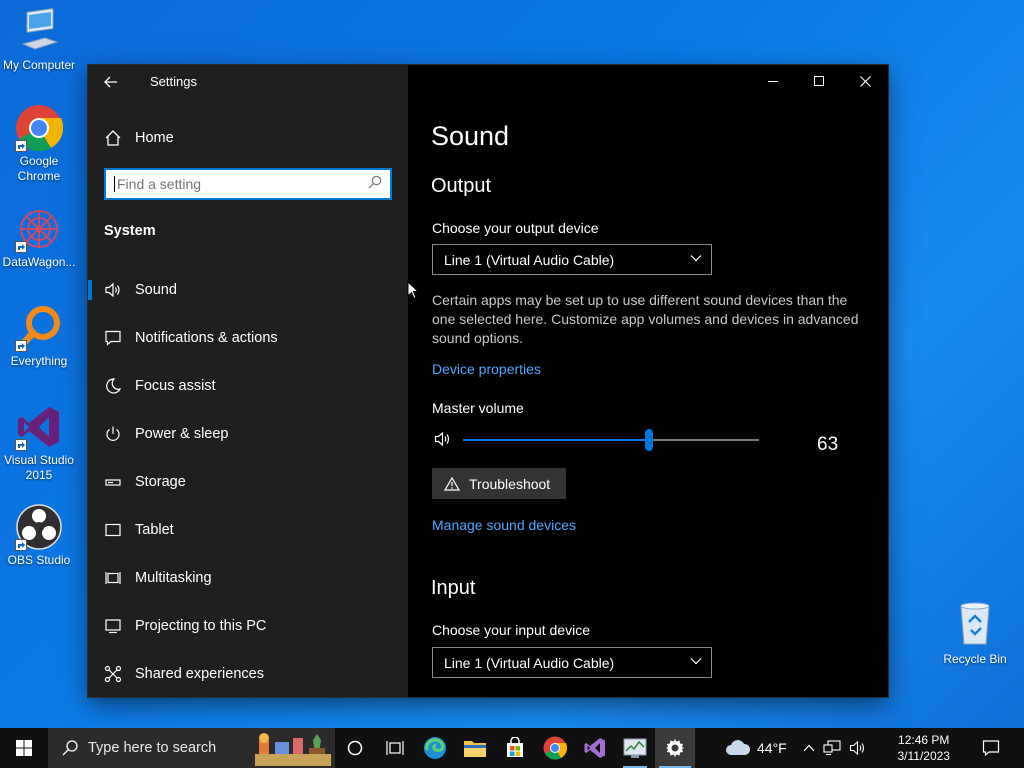 The height and width of the screenshot is (768, 1024). What do you see at coordinates (21, 445) in the screenshot?
I see `shortcut-arrow-icon` at bounding box center [21, 445].